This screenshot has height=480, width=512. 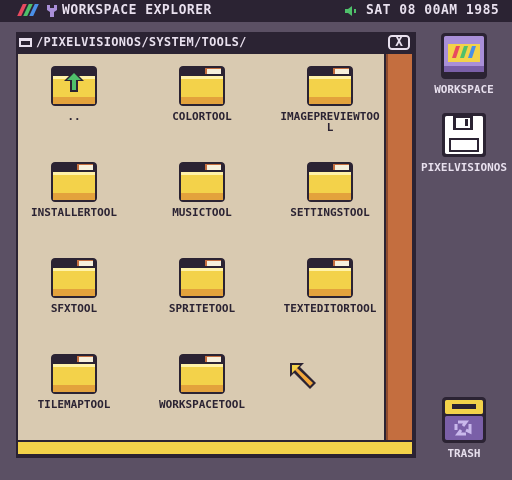 I want to click on app-title: WORKSPACE EXPLORER, so click(x=137, y=10).